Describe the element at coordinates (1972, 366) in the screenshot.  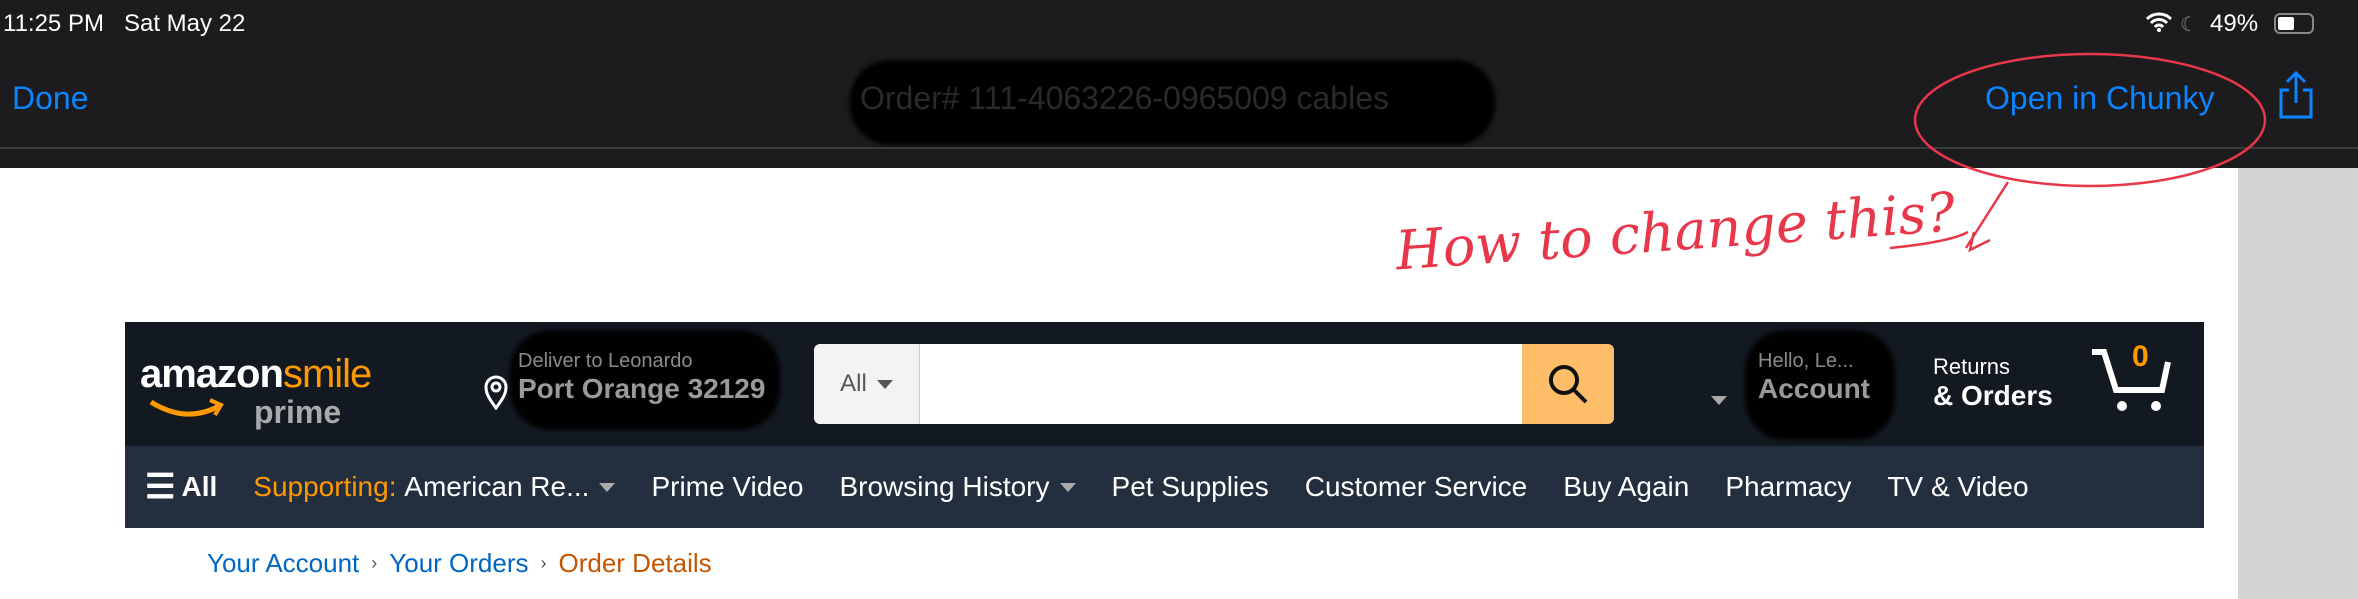
I see `returns-line1: Returns` at that location.